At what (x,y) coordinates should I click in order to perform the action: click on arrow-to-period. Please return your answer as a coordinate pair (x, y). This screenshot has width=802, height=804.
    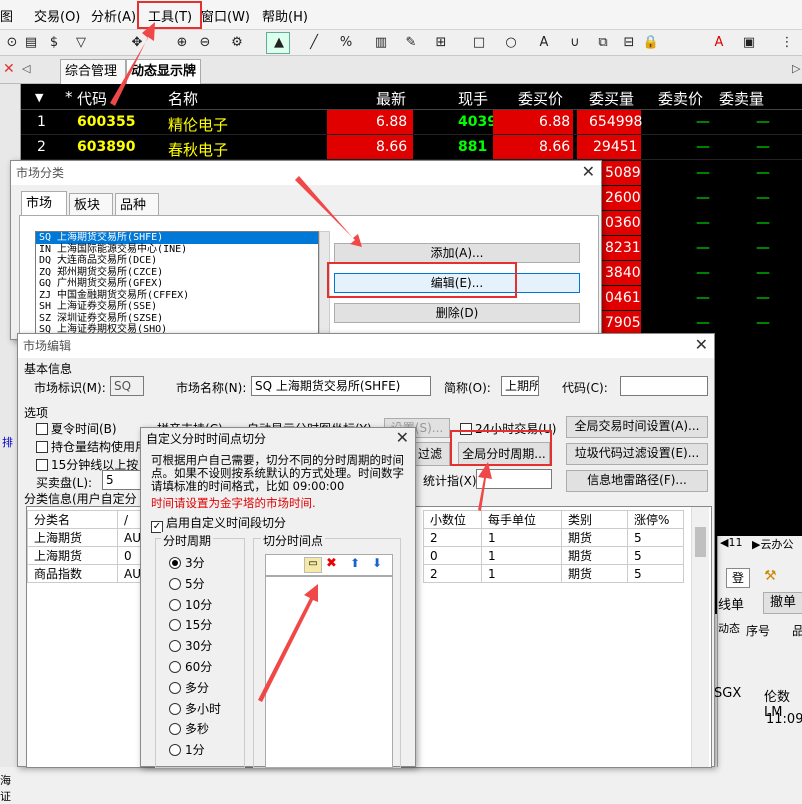
    Looking at the image, I should click on (485, 486).